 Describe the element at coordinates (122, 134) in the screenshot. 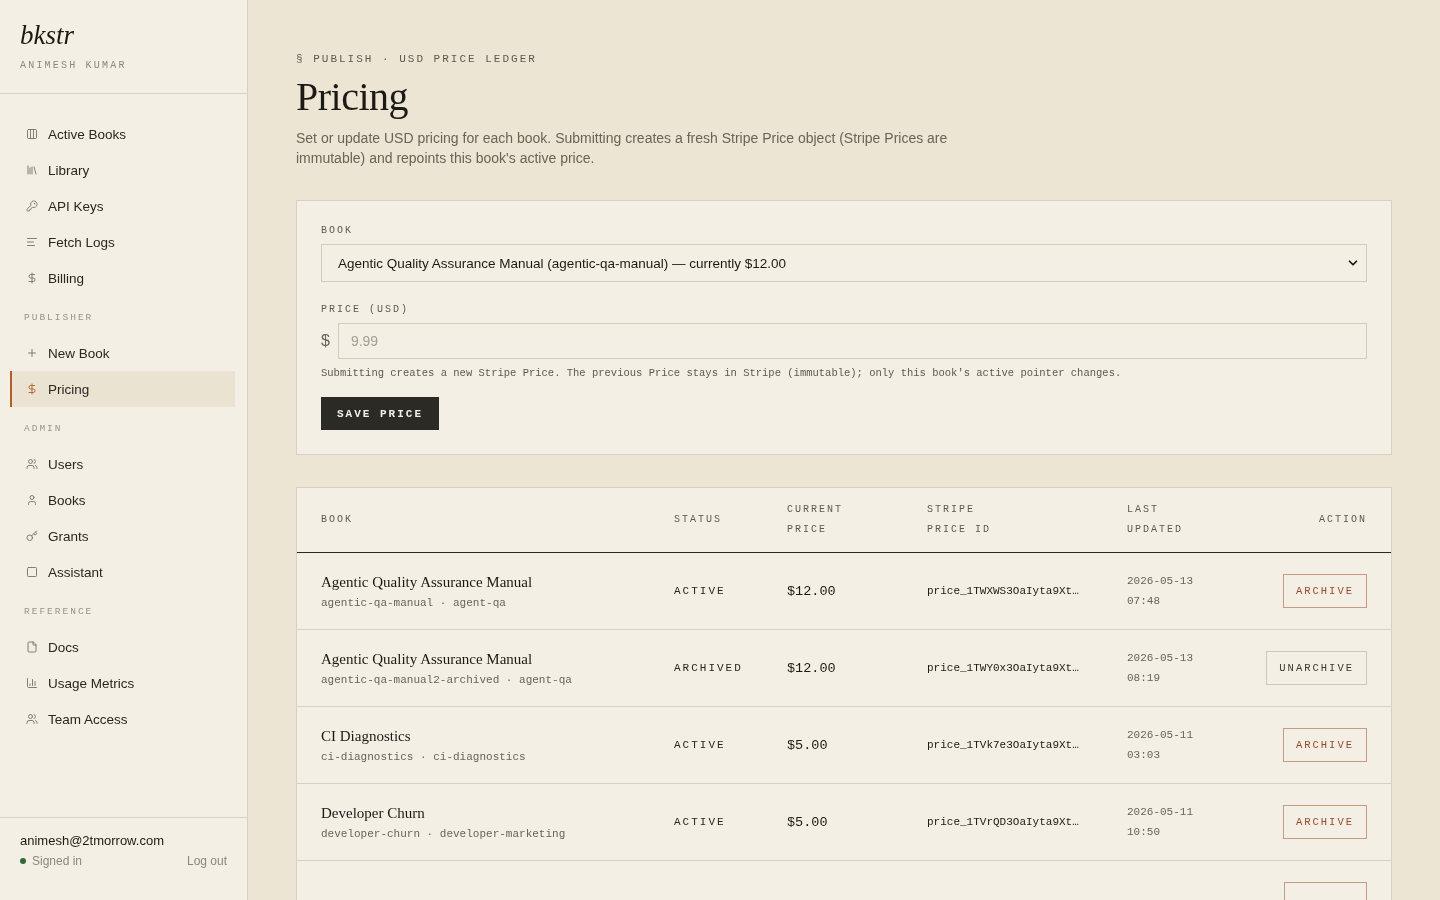

I see `nav-item: Active Books` at that location.